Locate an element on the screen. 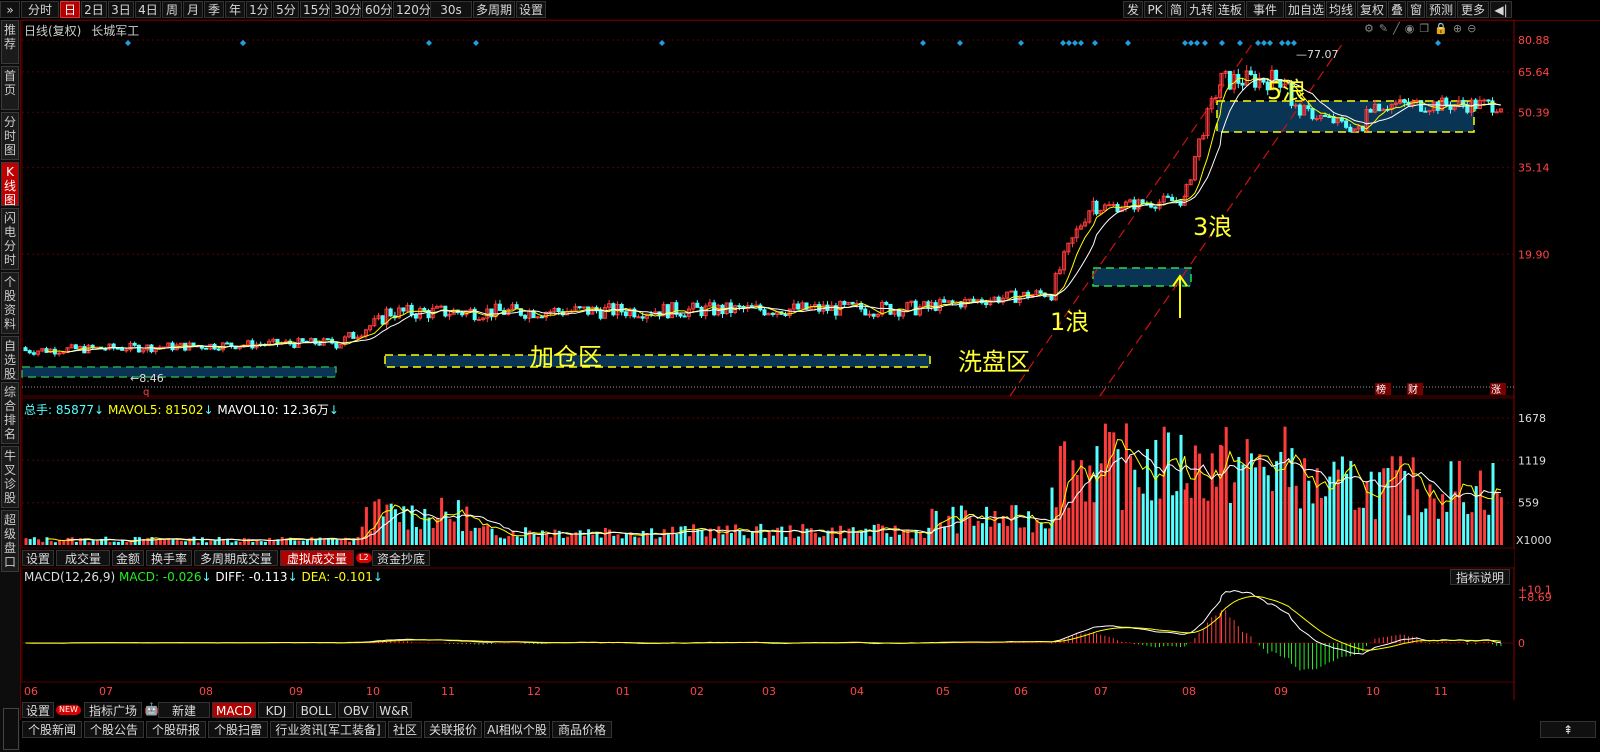  bottom-mark-0: 榜 is located at coordinates (1381, 389).